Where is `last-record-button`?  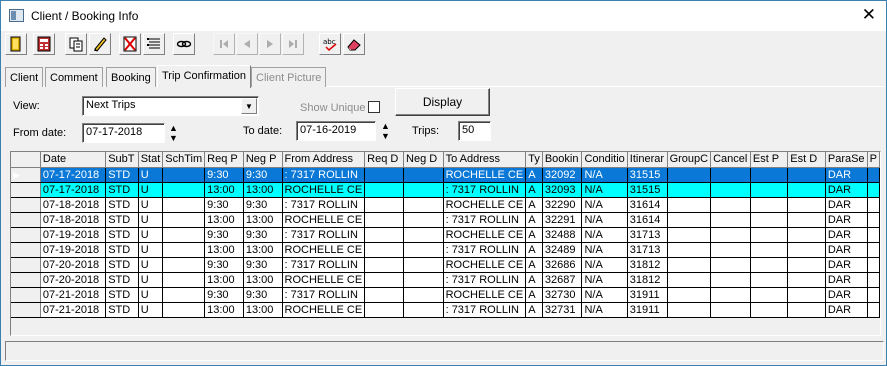 last-record-button is located at coordinates (293, 44).